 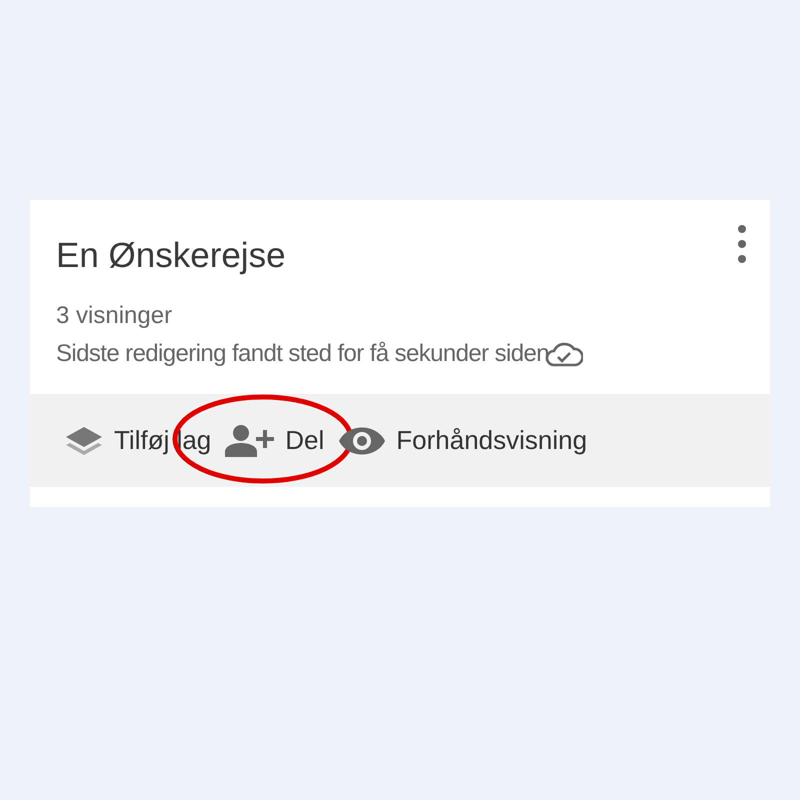 What do you see at coordinates (463, 440) in the screenshot?
I see `action-button: Forhåndsvisning` at bounding box center [463, 440].